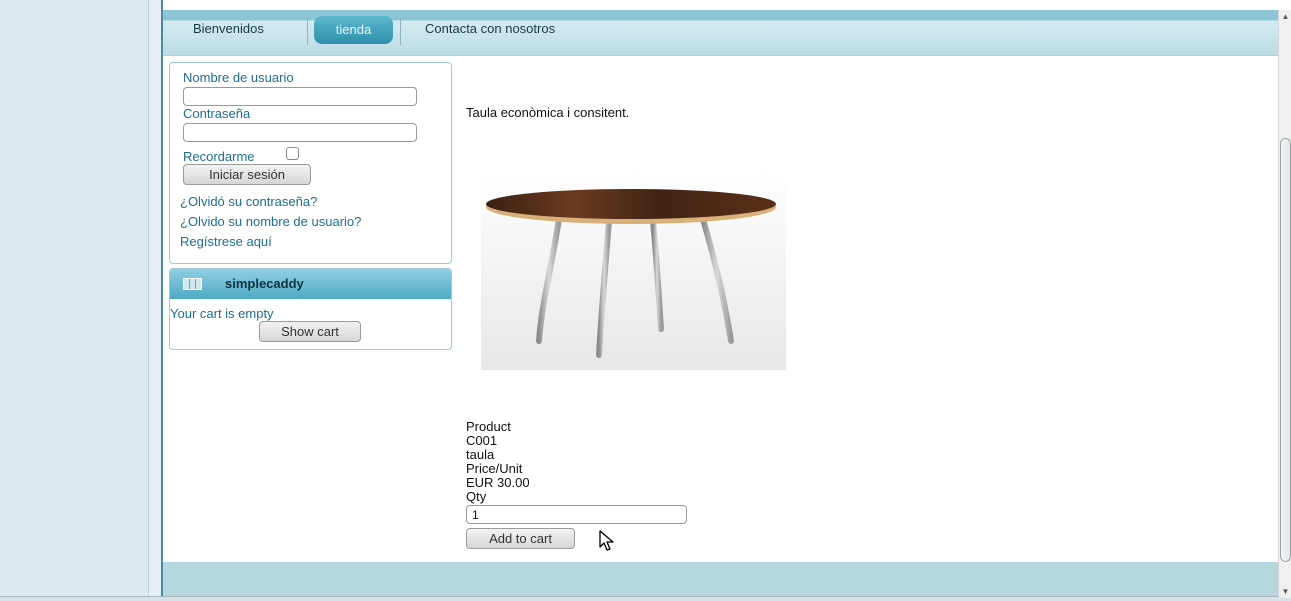 The image size is (1291, 601). I want to click on cart-module-header: simplecaddy, so click(310, 284).